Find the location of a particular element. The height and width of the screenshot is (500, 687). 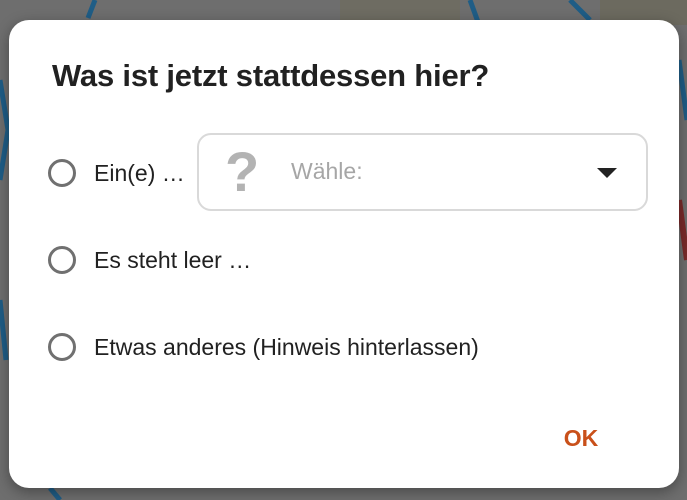

radio-button-anderes is located at coordinates (62, 347).